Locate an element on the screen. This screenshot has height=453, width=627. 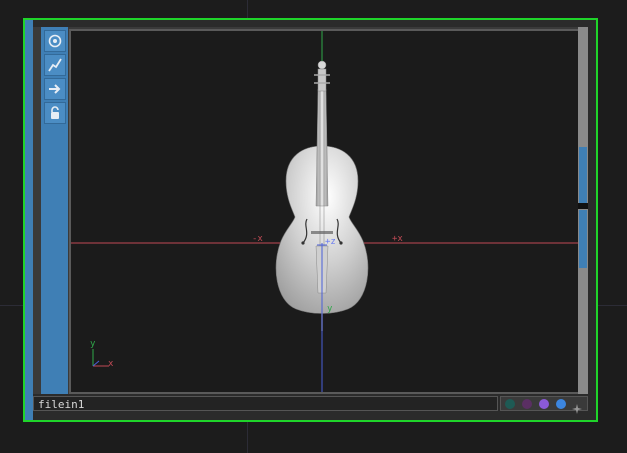
cello-bridge is located at coordinates (322, 232).